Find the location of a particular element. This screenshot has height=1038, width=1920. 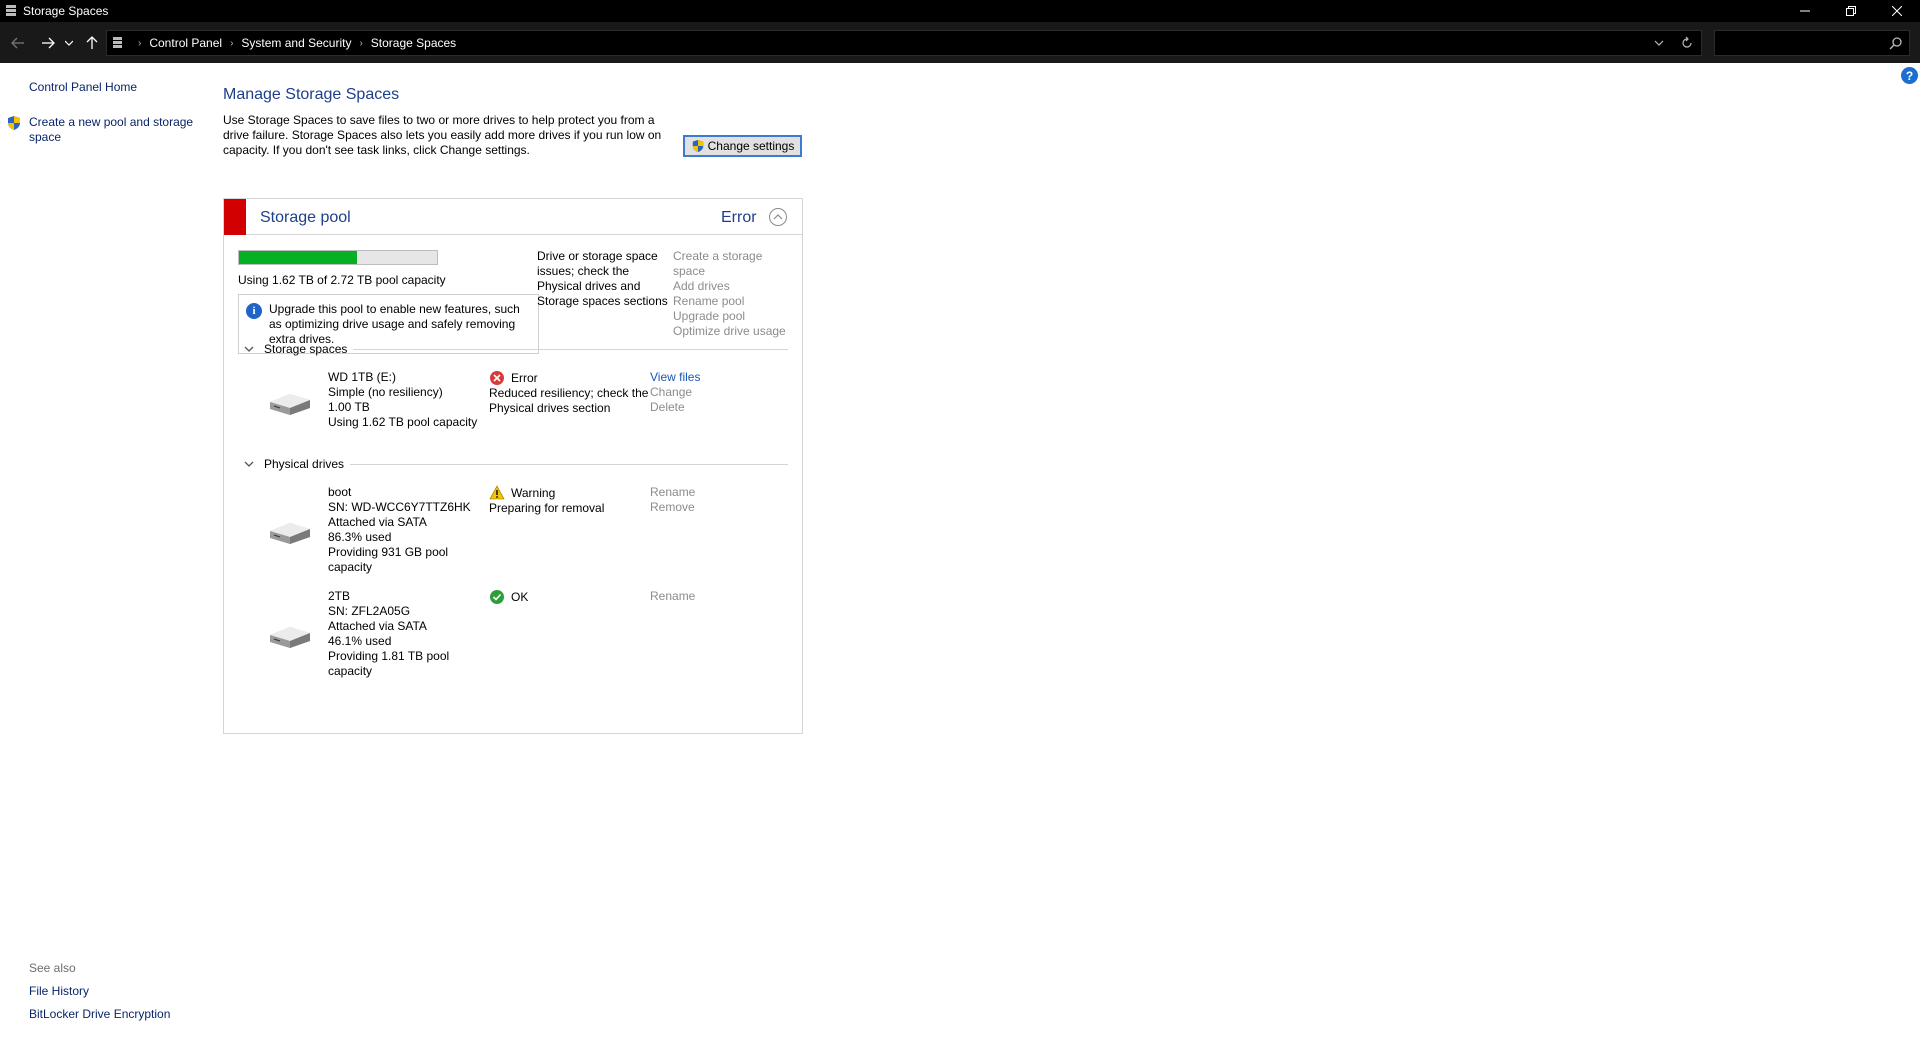

drive-status: OK is located at coordinates (569, 597).